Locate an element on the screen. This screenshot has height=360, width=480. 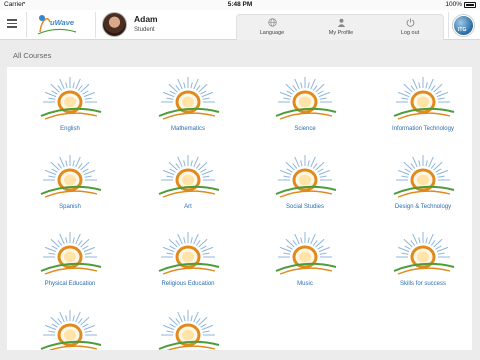
course-card: Information Technology is located at coordinates (422, 107).